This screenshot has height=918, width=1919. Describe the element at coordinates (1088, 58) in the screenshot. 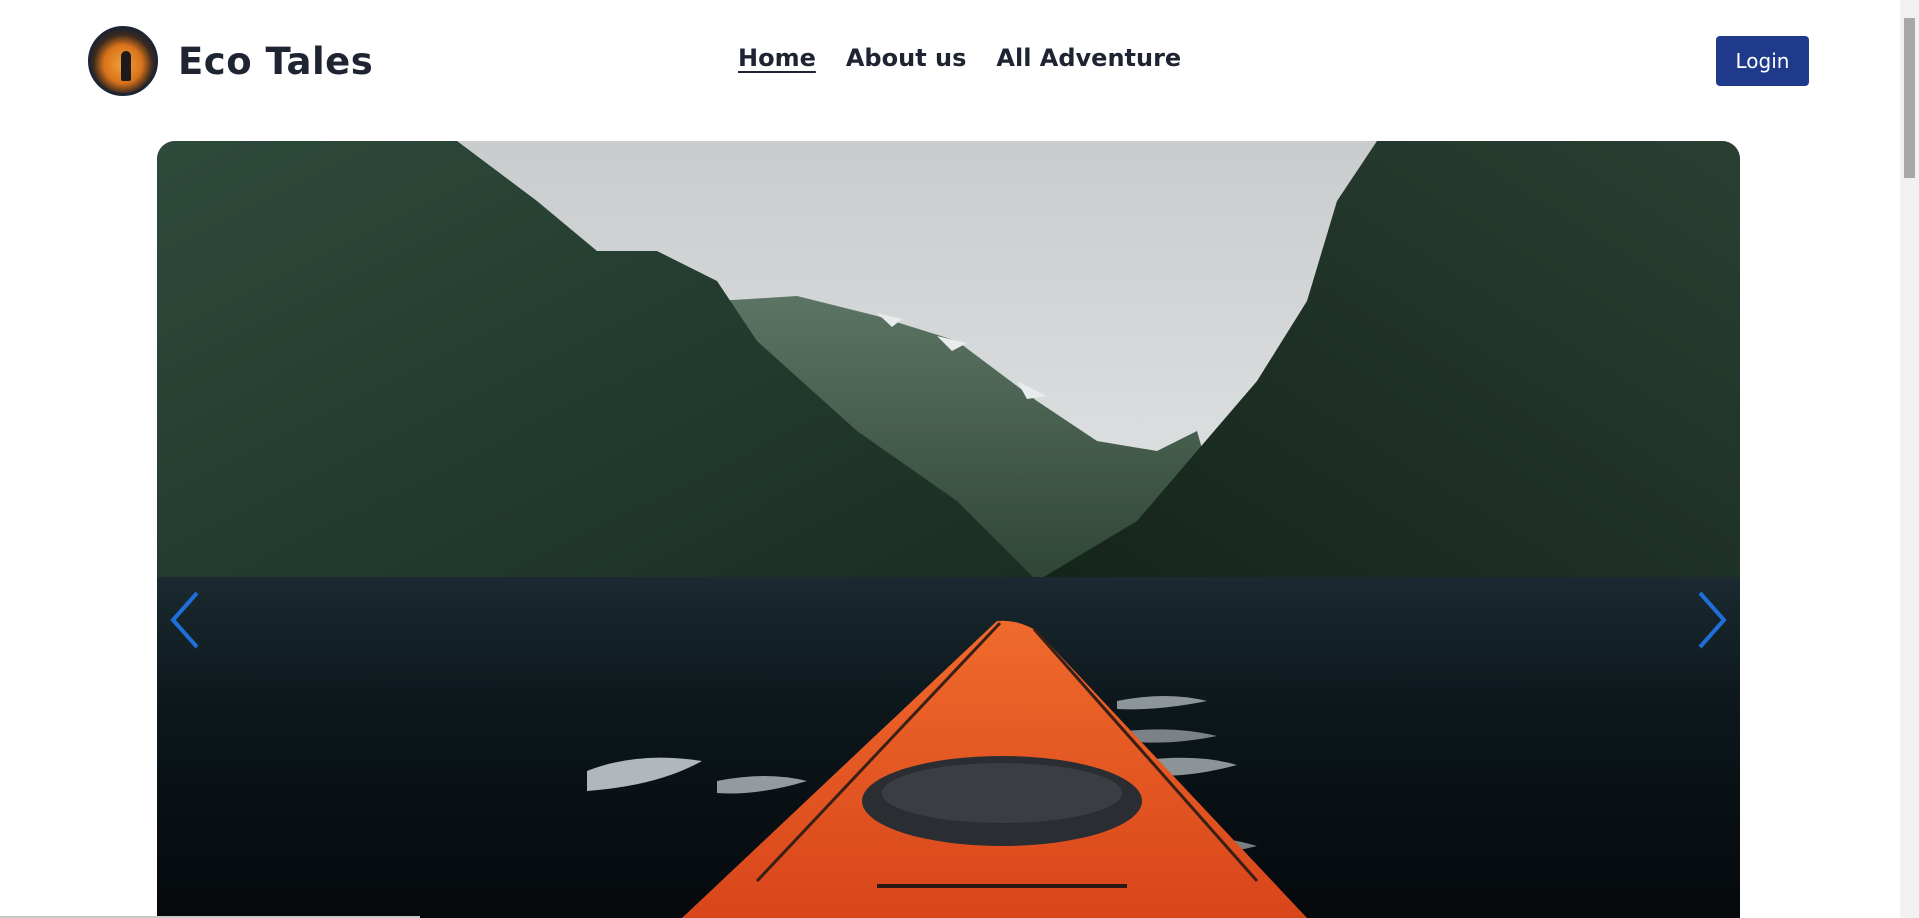

I see `nav-all-adventure: All Adventure` at that location.